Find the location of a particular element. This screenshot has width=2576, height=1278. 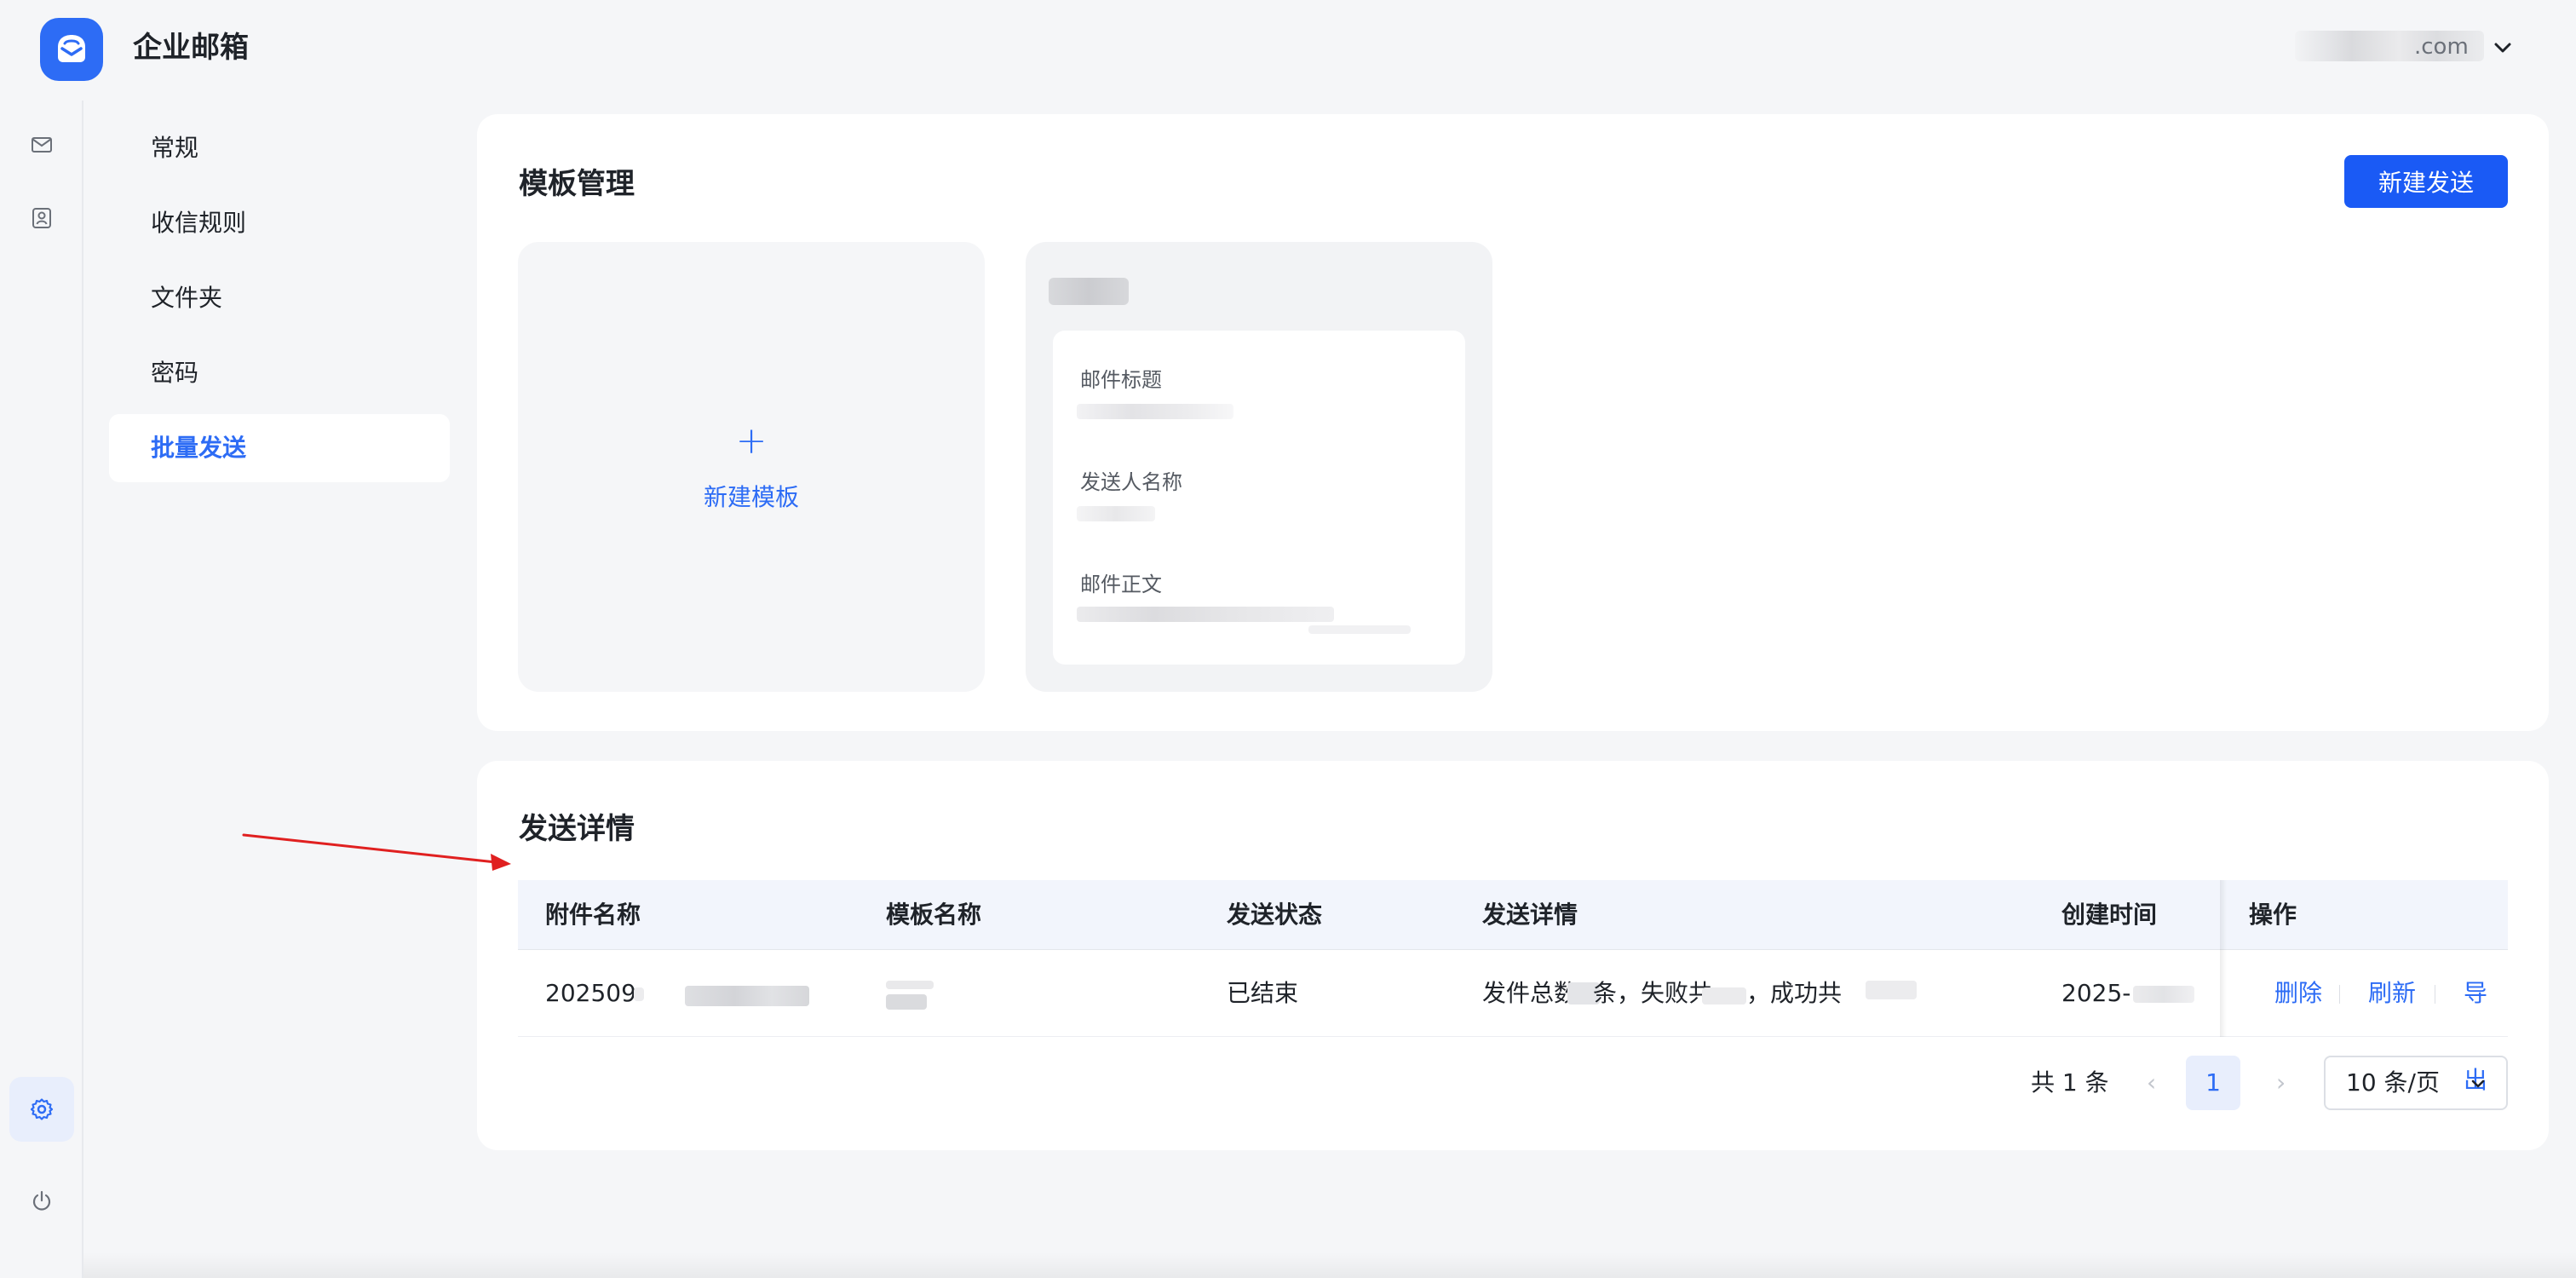

app-logo is located at coordinates (71, 49).